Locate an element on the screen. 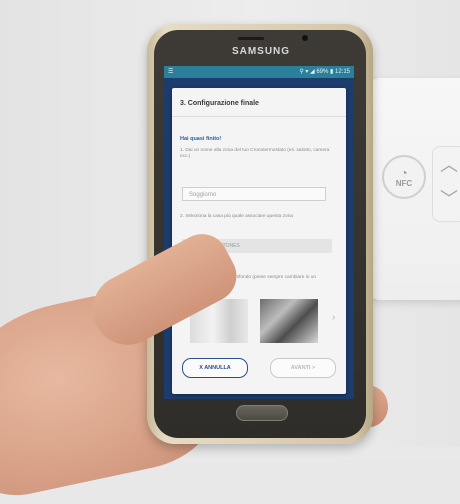 The height and width of the screenshot is (504, 460). cancel-button: X ANNULLA is located at coordinates (215, 368).